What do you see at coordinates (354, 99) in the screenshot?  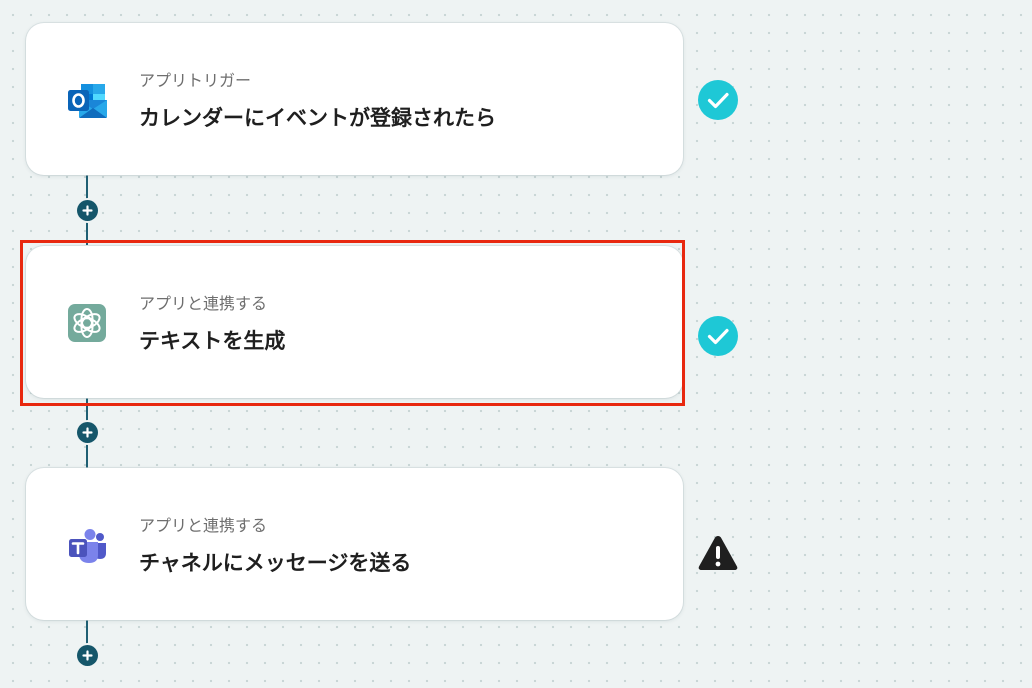 I see `flow-step-card-trigger: アプリトリガー カレンダーにイベントが登録されたら` at bounding box center [354, 99].